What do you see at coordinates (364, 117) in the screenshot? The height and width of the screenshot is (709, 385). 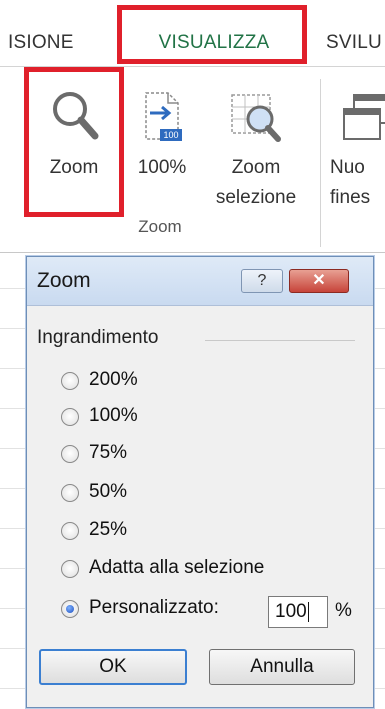 I see `new-window-icon` at bounding box center [364, 117].